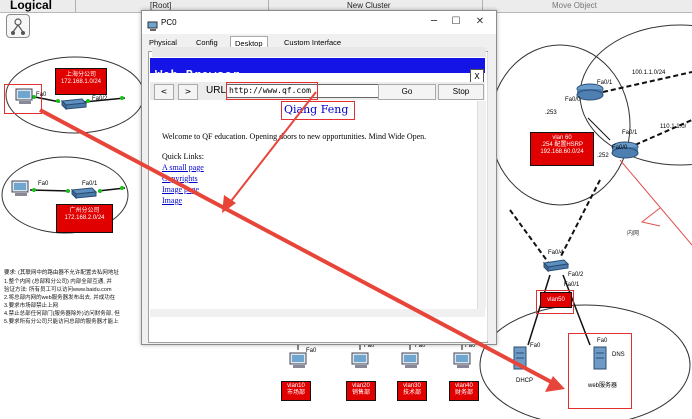 The height and width of the screenshot is (419, 692). I want to click on dns-label: DNS, so click(618, 355).